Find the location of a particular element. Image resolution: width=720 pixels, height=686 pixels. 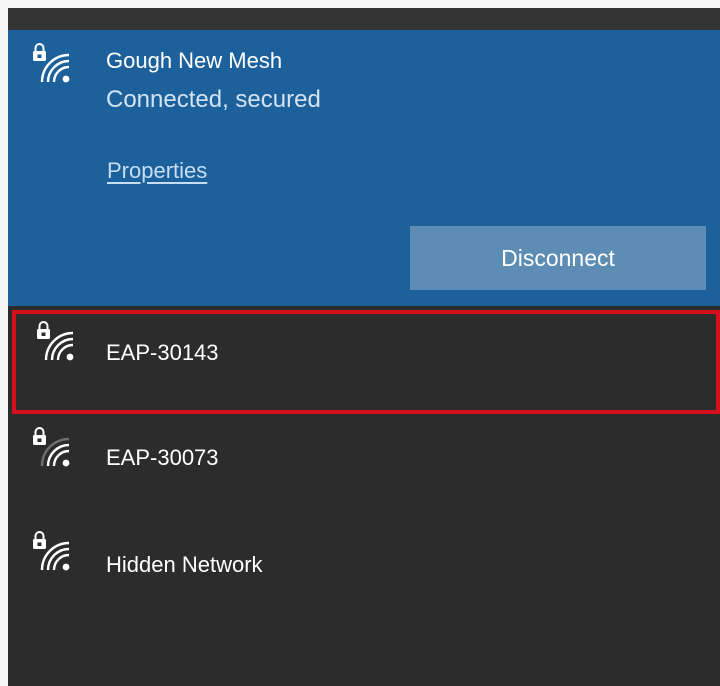

properties-link: Properties is located at coordinates (157, 171).